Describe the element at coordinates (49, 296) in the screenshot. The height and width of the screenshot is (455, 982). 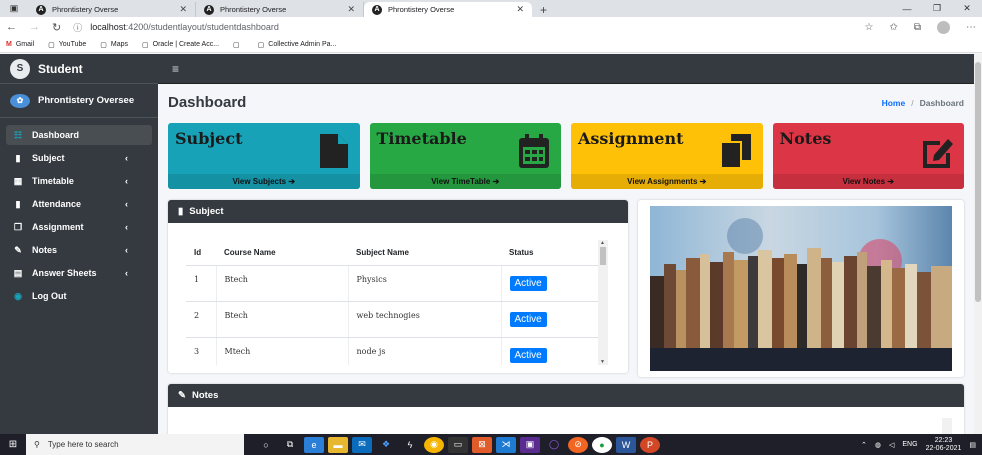
I see `sidebar-item-label: Log Out` at that location.